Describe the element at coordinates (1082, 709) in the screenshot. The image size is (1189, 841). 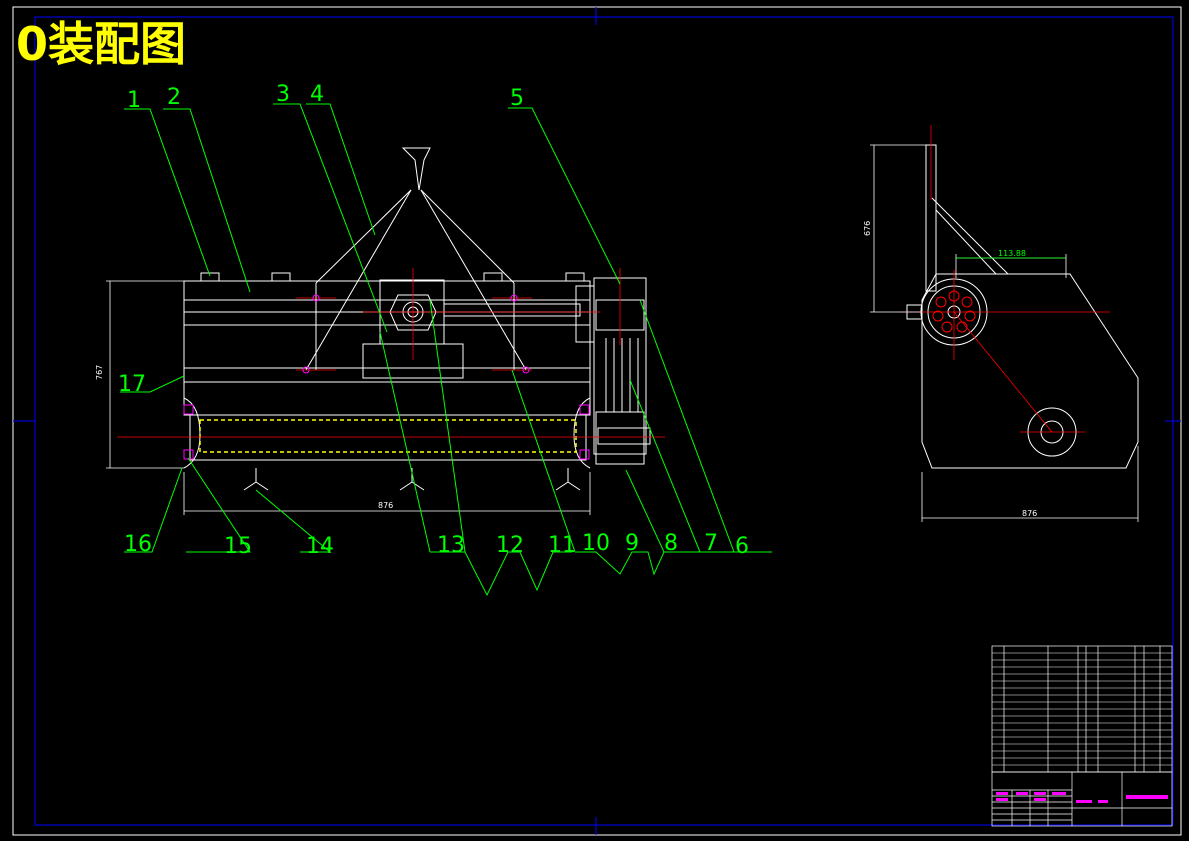
I see `parts-list-rows` at that location.